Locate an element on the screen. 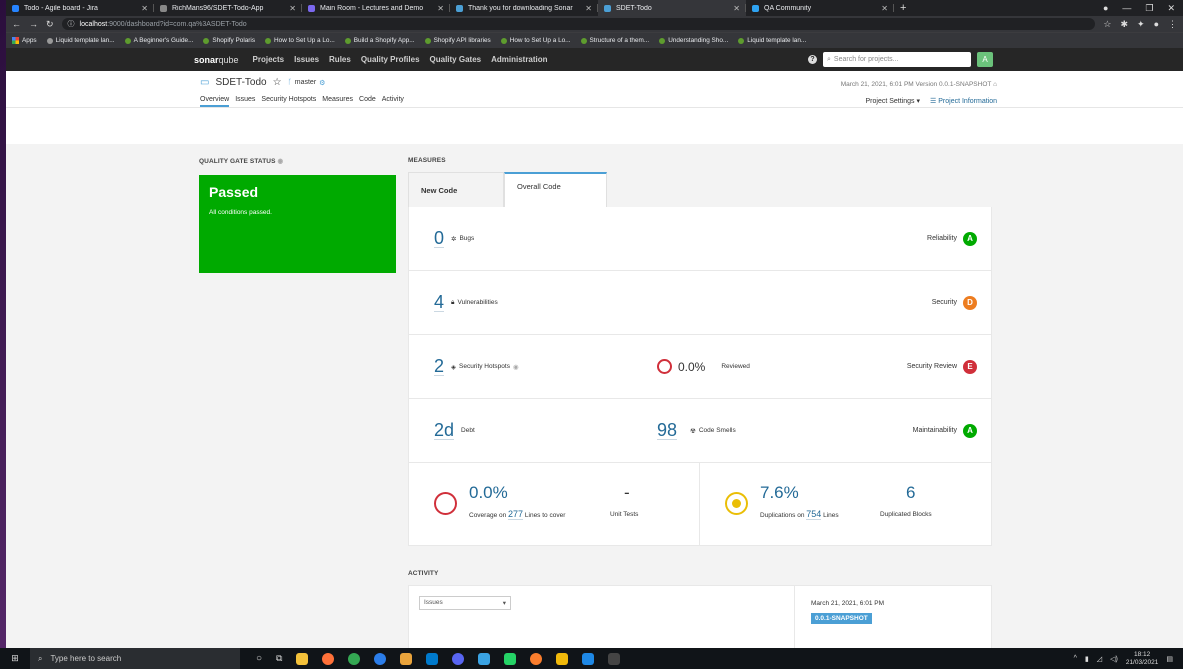  tab-overview: Overview is located at coordinates (215, 101).